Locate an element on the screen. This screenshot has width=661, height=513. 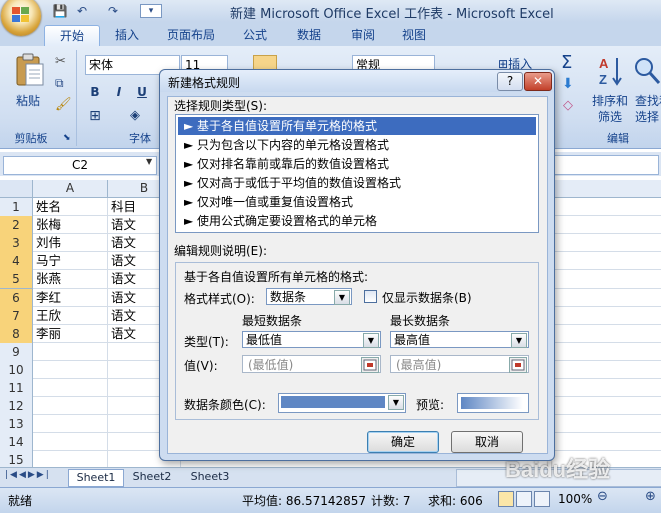
cell-b3: 语文 is located at coordinates (122, 243).